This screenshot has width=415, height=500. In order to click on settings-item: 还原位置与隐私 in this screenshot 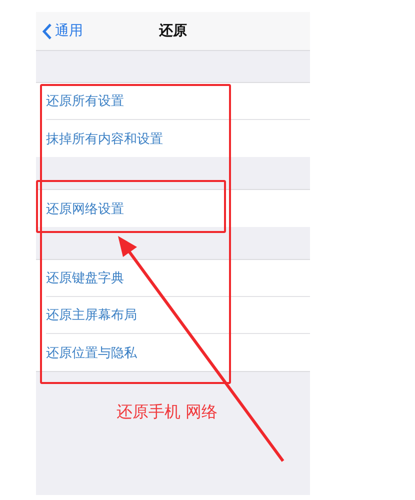, I will do `click(91, 353)`.